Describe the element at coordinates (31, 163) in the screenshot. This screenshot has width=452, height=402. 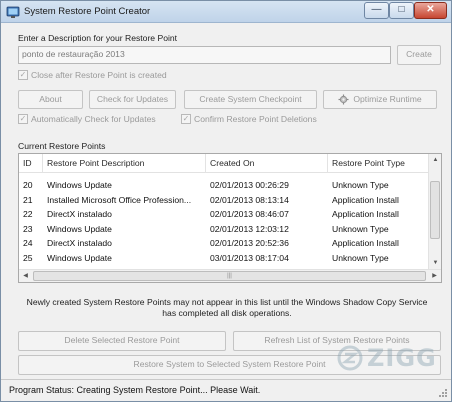
I see `column-header-id: ID` at that location.